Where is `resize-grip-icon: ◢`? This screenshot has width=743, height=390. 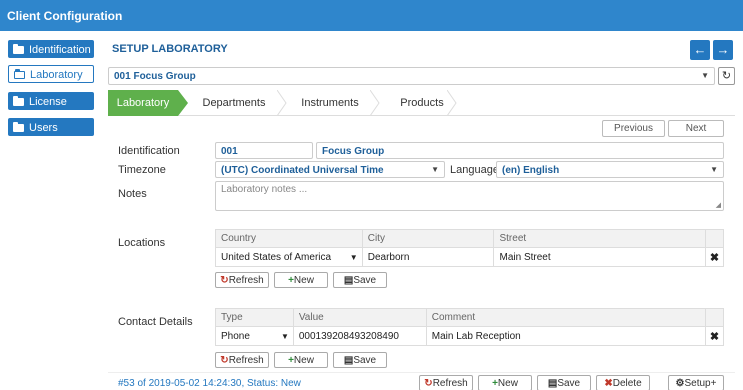
resize-grip-icon: ◢ is located at coordinates (718, 205).